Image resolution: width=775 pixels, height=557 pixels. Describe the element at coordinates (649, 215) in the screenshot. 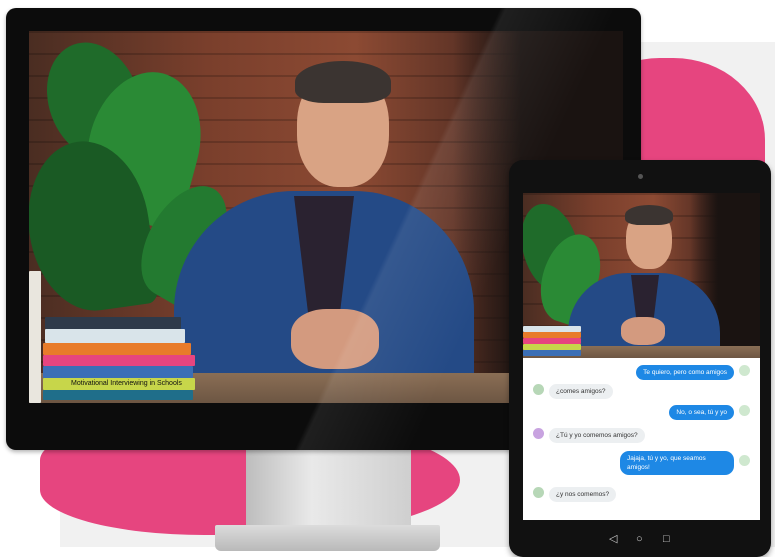

I see `presenter-hair` at that location.